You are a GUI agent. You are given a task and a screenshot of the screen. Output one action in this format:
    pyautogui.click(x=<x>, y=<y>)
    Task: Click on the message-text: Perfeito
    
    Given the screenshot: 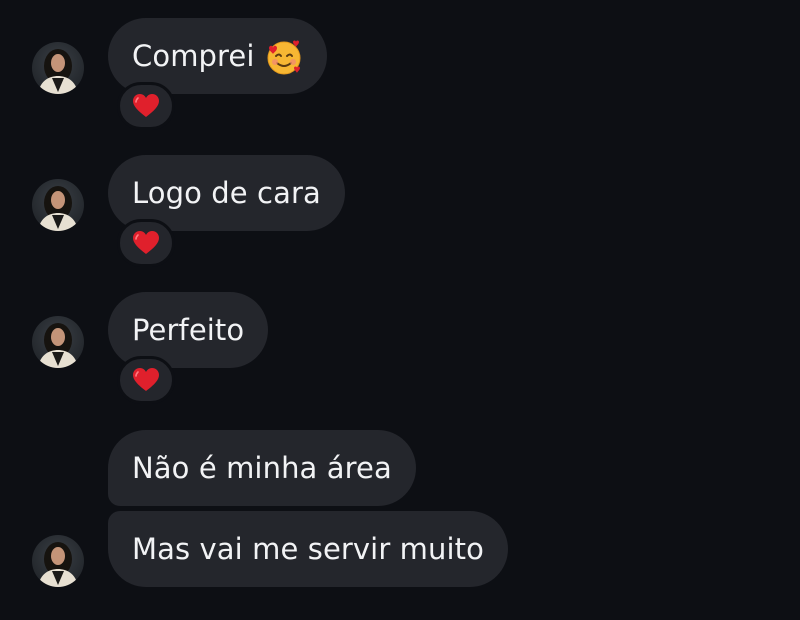 What is the action you would take?
    pyautogui.click(x=188, y=330)
    